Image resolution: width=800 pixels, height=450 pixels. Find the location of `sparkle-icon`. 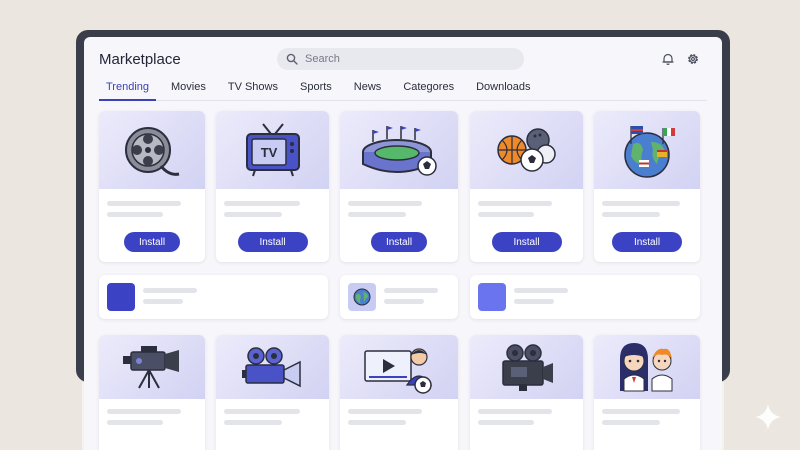

sparkle-icon is located at coordinates (768, 417).